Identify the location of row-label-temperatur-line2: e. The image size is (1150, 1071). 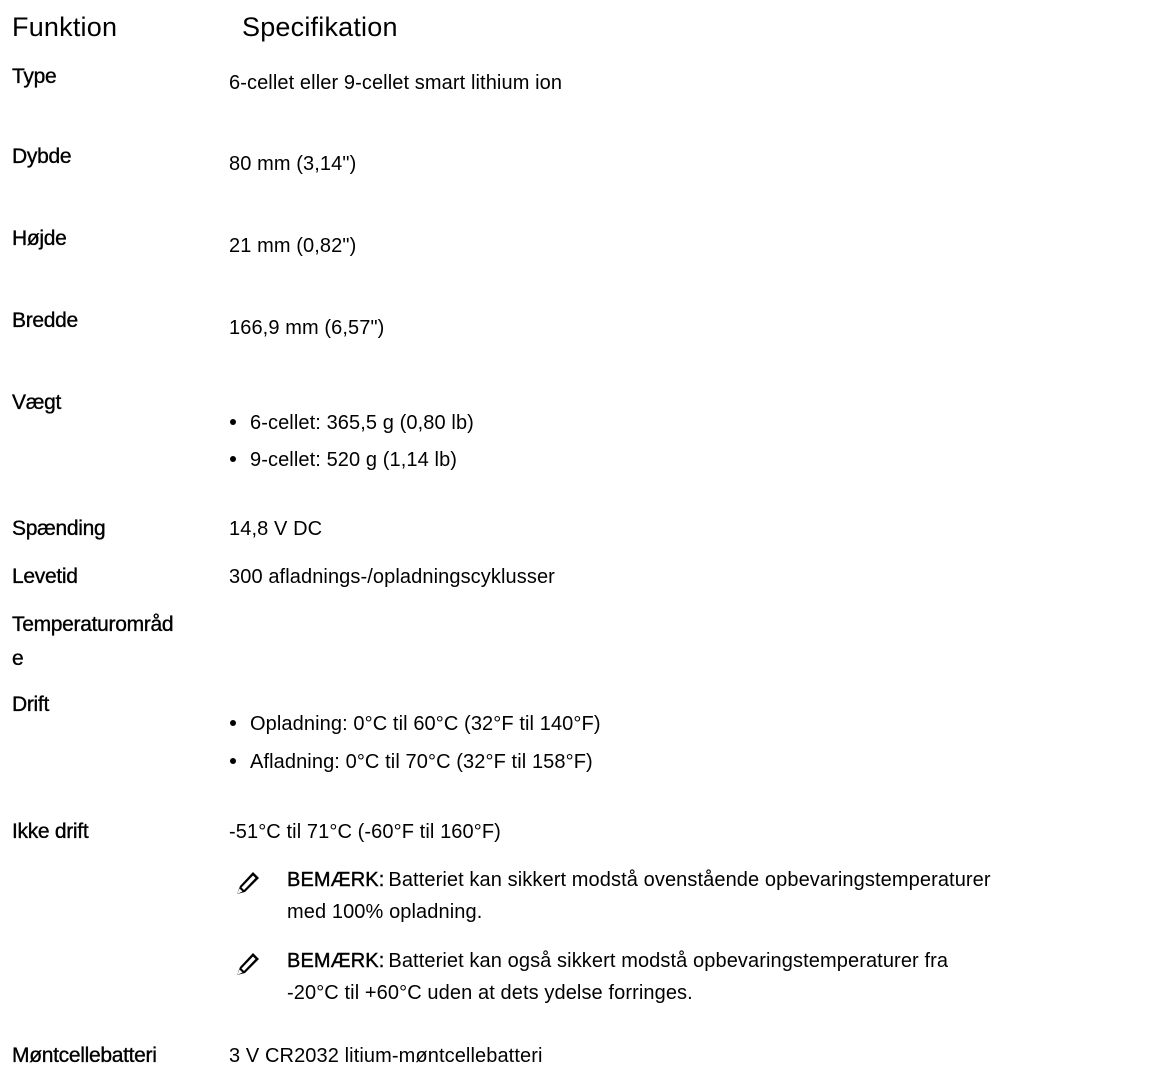
(18, 658).